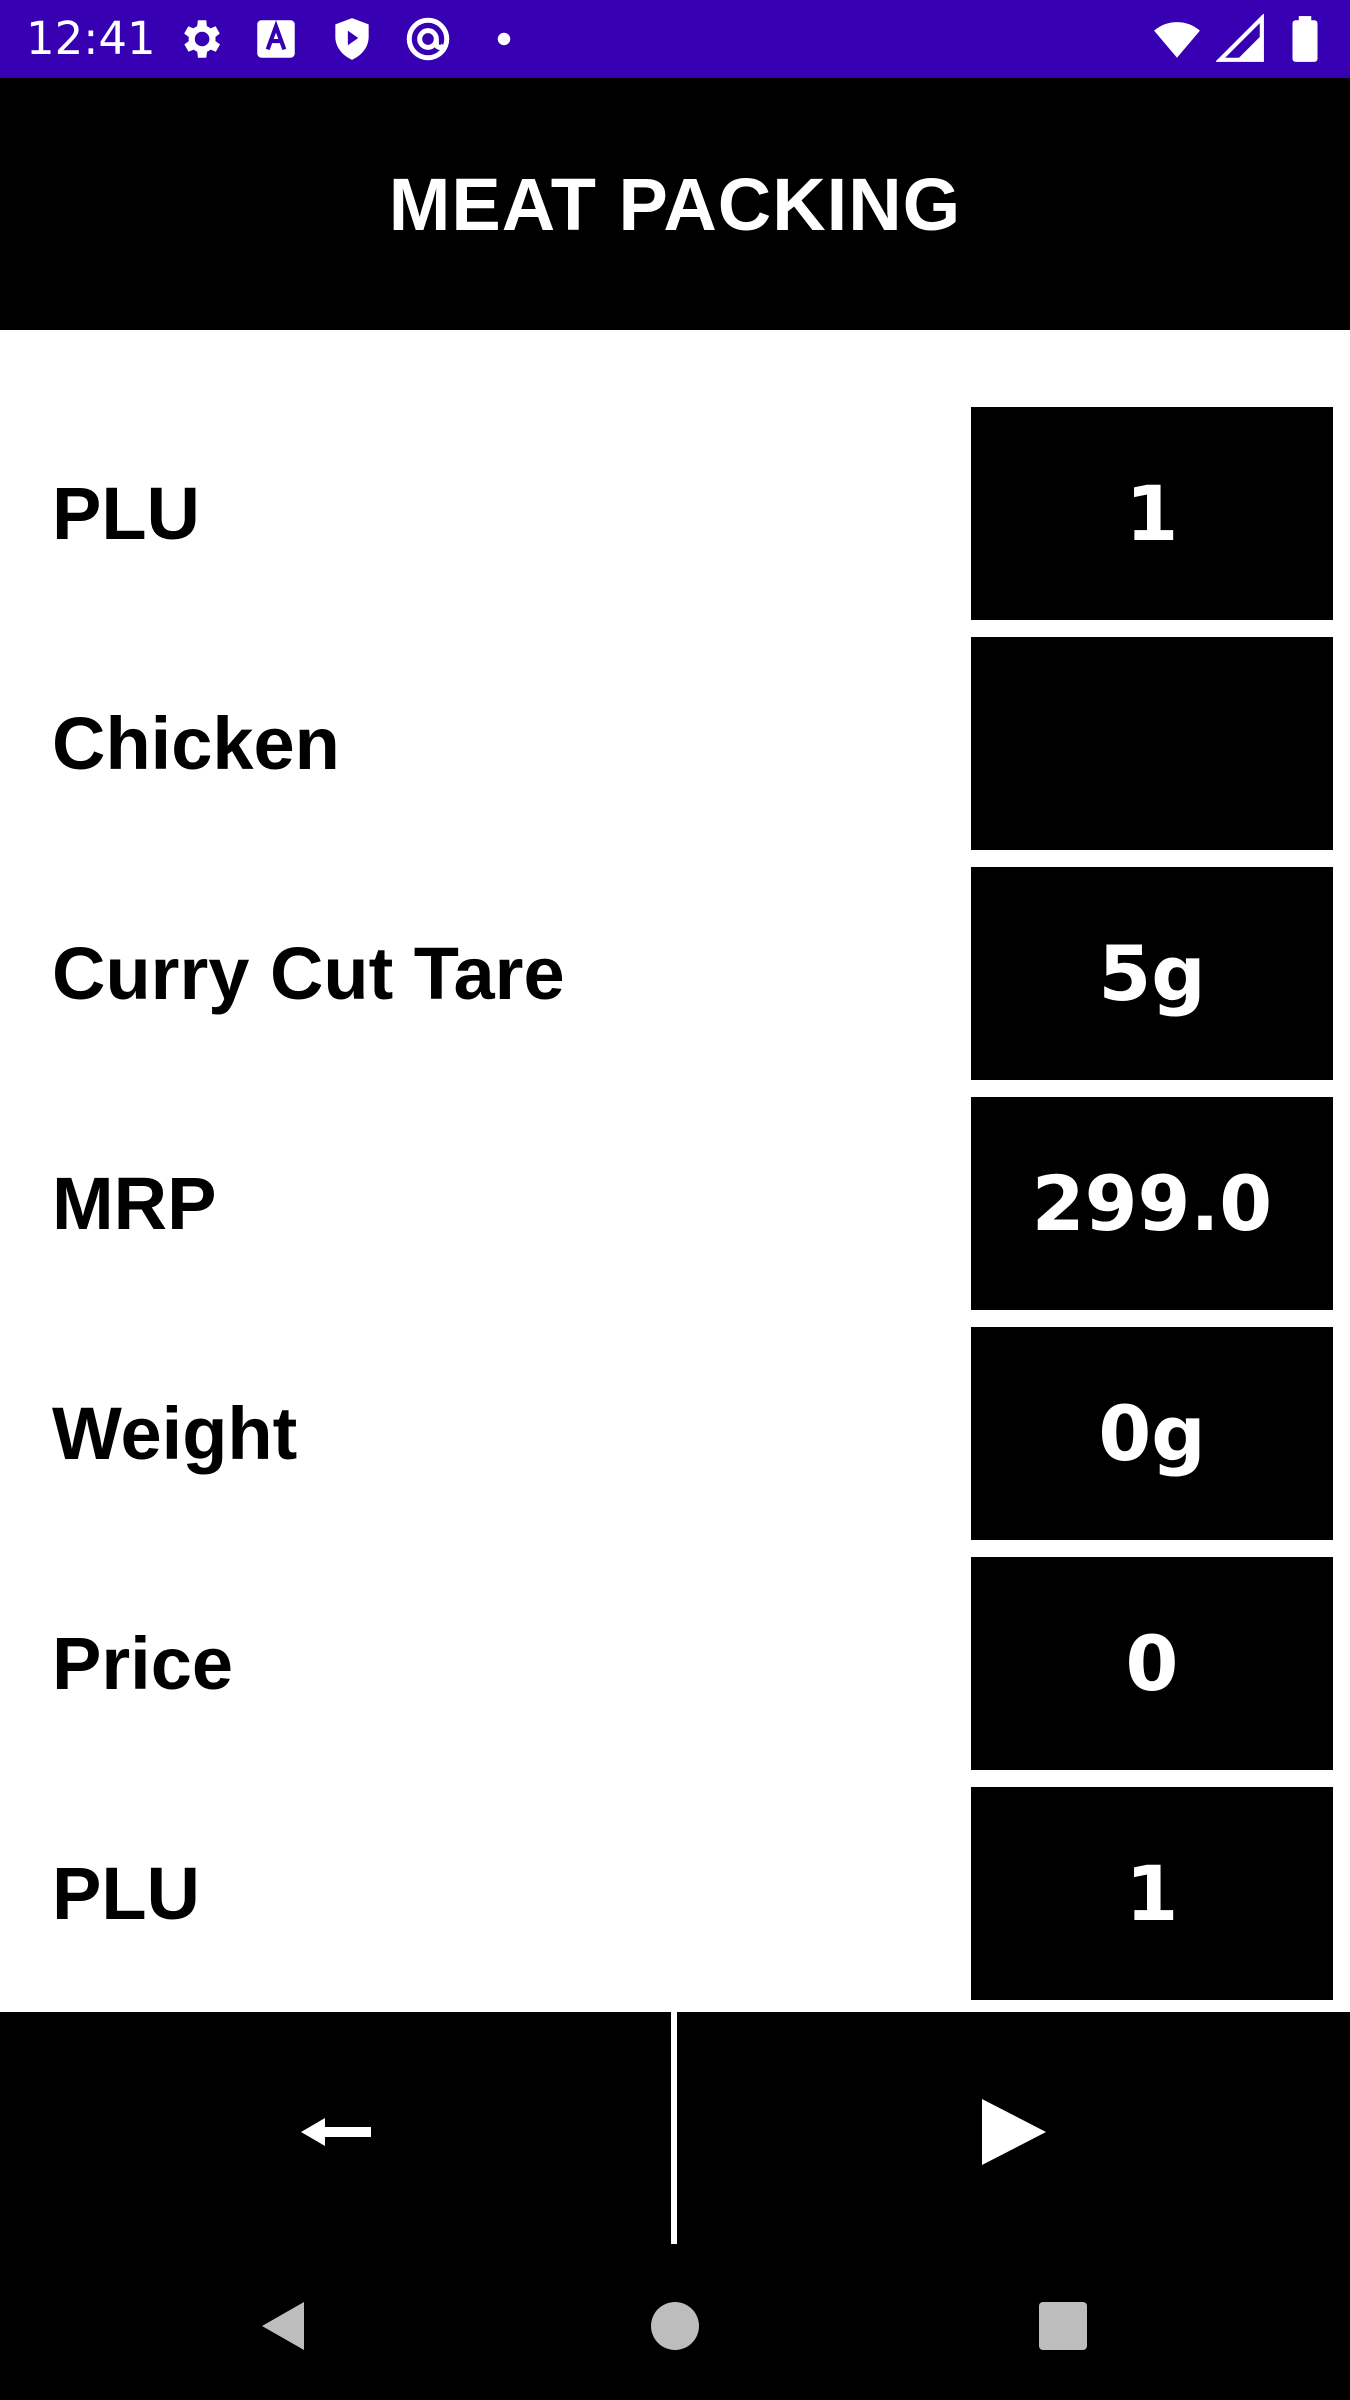 The image size is (1350, 2400). I want to click on back-button, so click(335, 2132).